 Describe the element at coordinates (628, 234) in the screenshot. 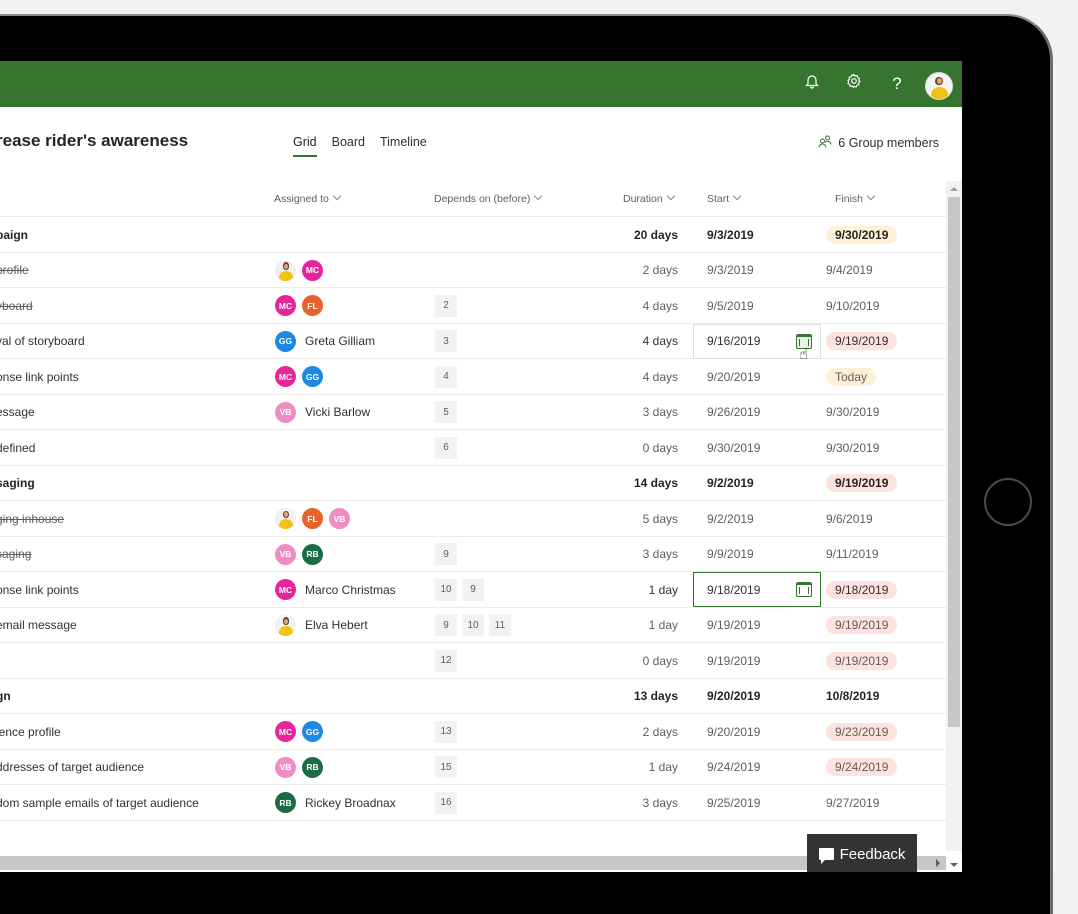

I see `duration-cell: 20 days` at that location.